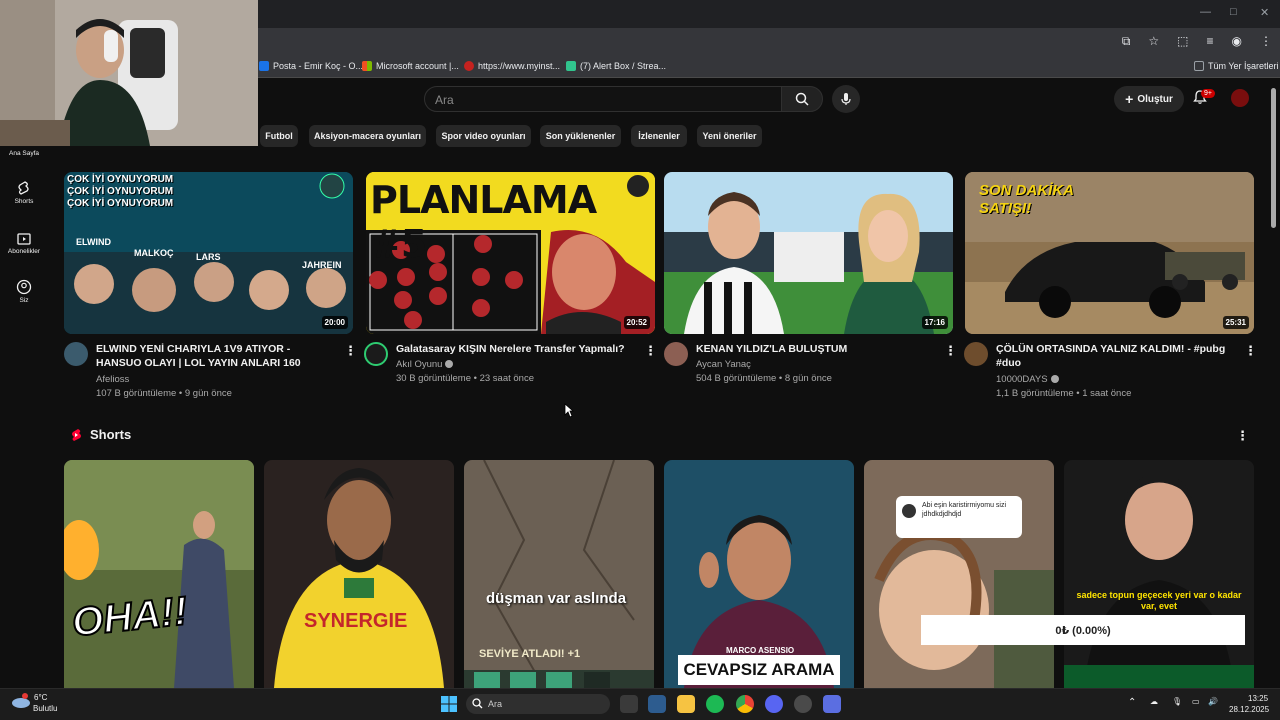 The height and width of the screenshot is (720, 1280). I want to click on sidebar-item-subscriptions: Abonelikler, so click(24, 242).